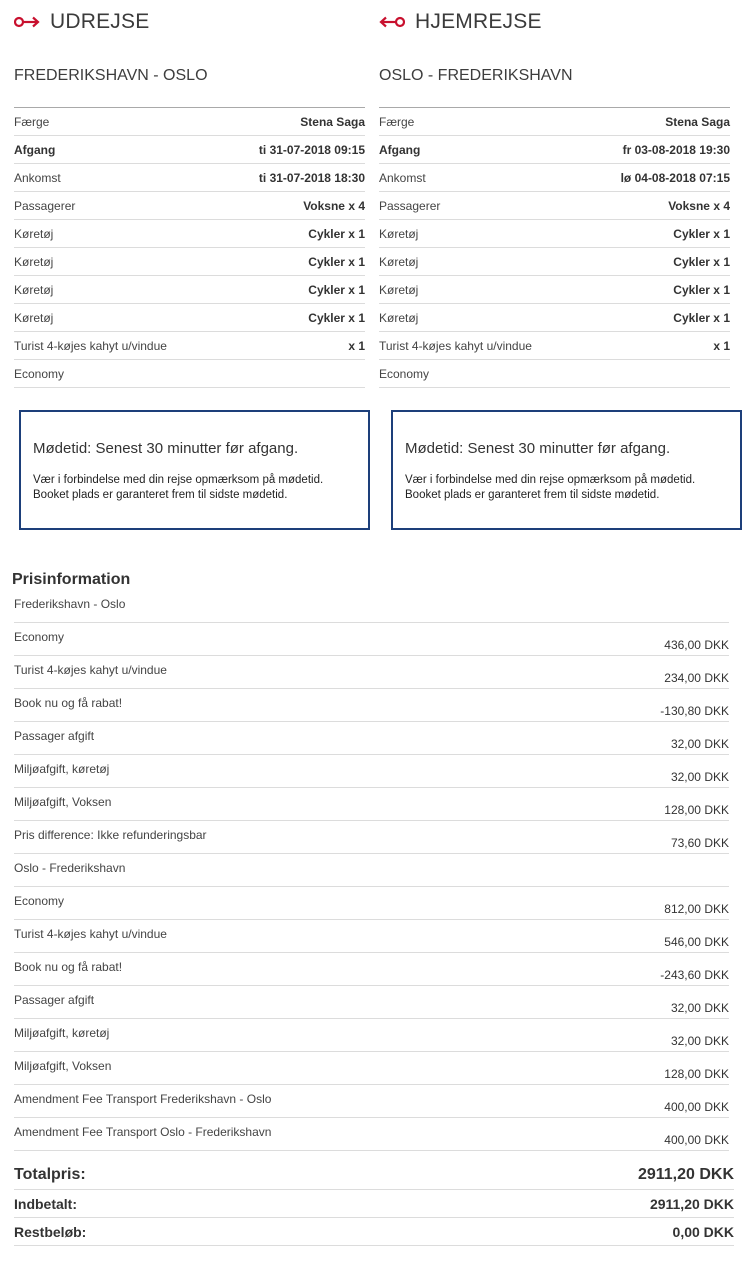 The image size is (743, 1269). Describe the element at coordinates (371, 639) in the screenshot. I see `price-row: Economy 436,00 DKK` at that location.